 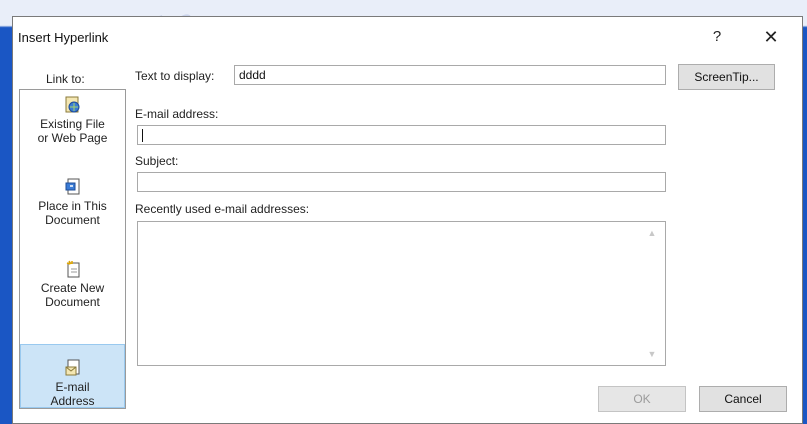 What do you see at coordinates (73, 105) in the screenshot?
I see `existing-file-icon` at bounding box center [73, 105].